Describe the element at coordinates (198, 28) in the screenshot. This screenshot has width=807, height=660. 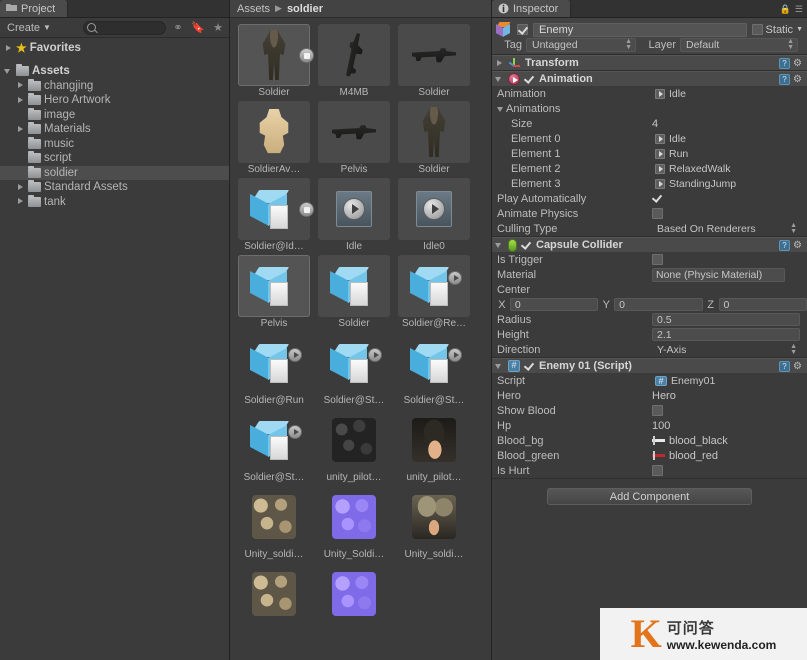
I see `filter-by-label-icon: 🔖` at that location.